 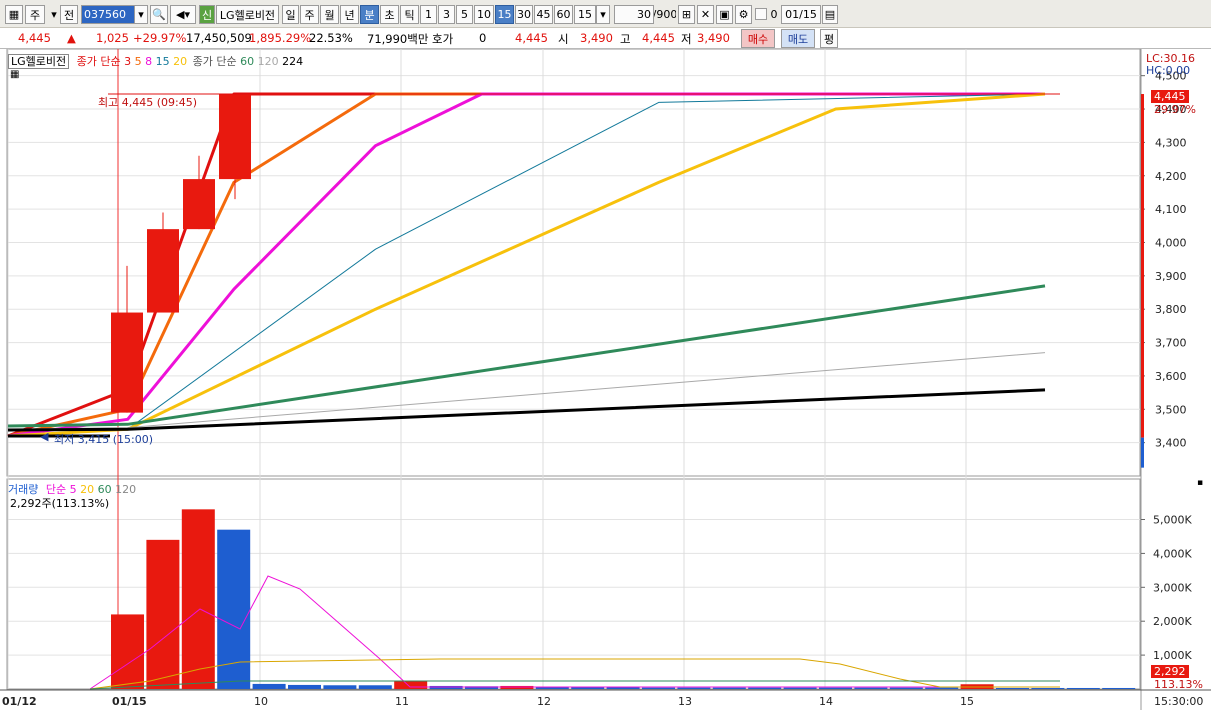 What do you see at coordinates (1171, 376) in the screenshot?
I see `price-tick-label: 3,600` at bounding box center [1171, 376].